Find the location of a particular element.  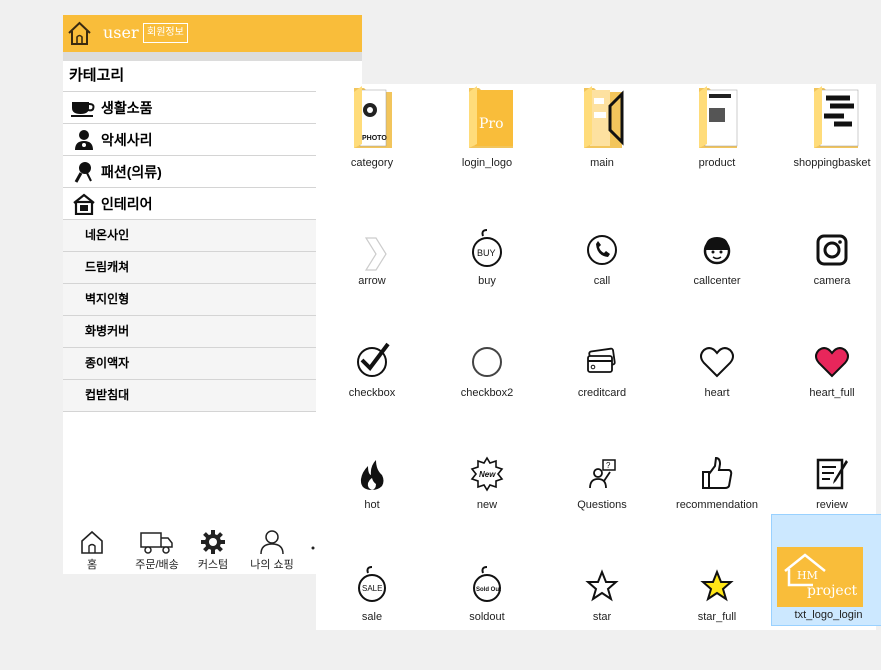

folder-item: PHOTO category is located at coordinates (372, 139).